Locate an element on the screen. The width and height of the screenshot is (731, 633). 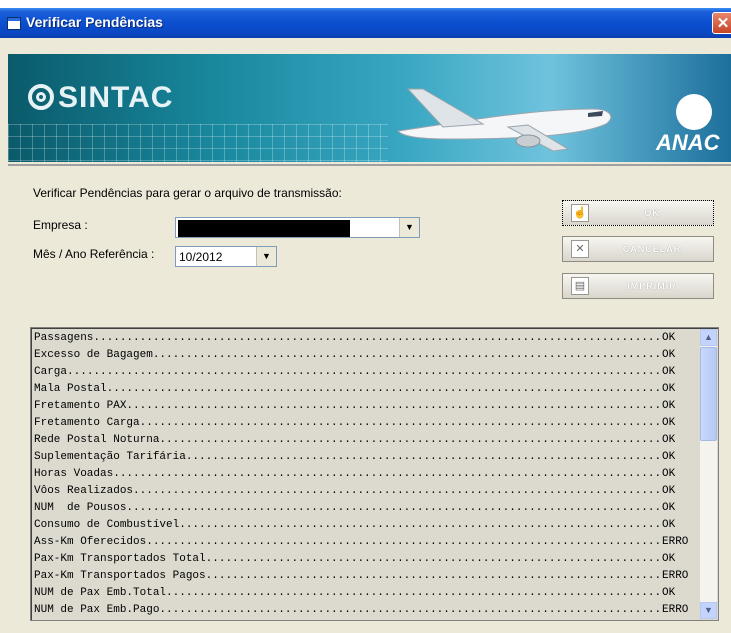
window-title: Verificar Pendências is located at coordinates (94, 22).